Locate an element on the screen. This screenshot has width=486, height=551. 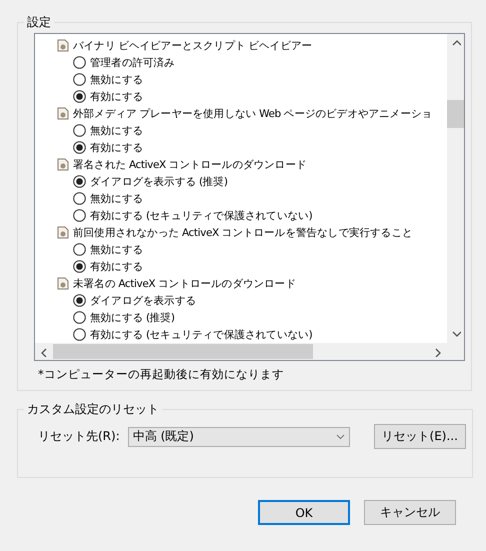
reset-level-dropdown: 中高 (既定) is located at coordinates (239, 436).